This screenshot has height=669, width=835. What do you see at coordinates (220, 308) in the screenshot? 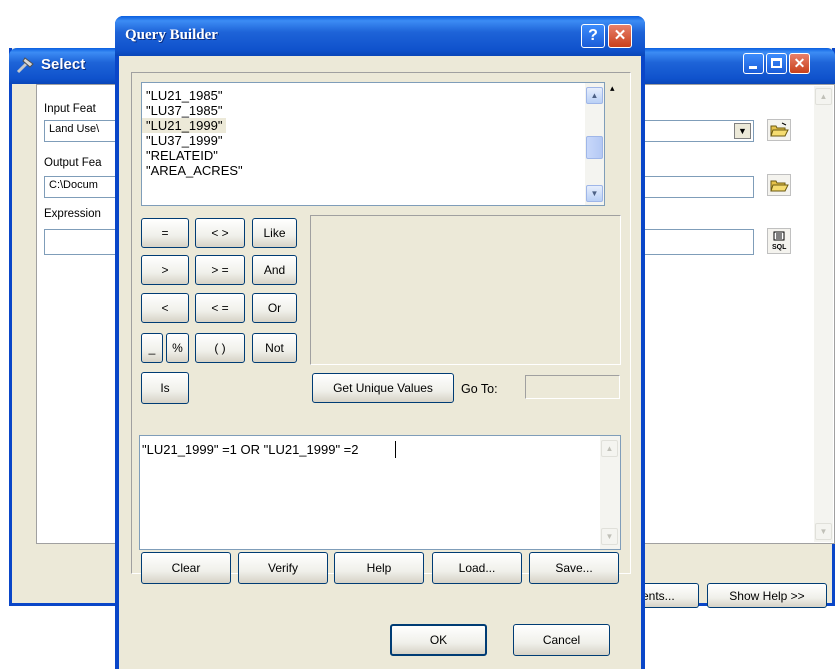
I see `less-equal-button: < =` at bounding box center [220, 308].